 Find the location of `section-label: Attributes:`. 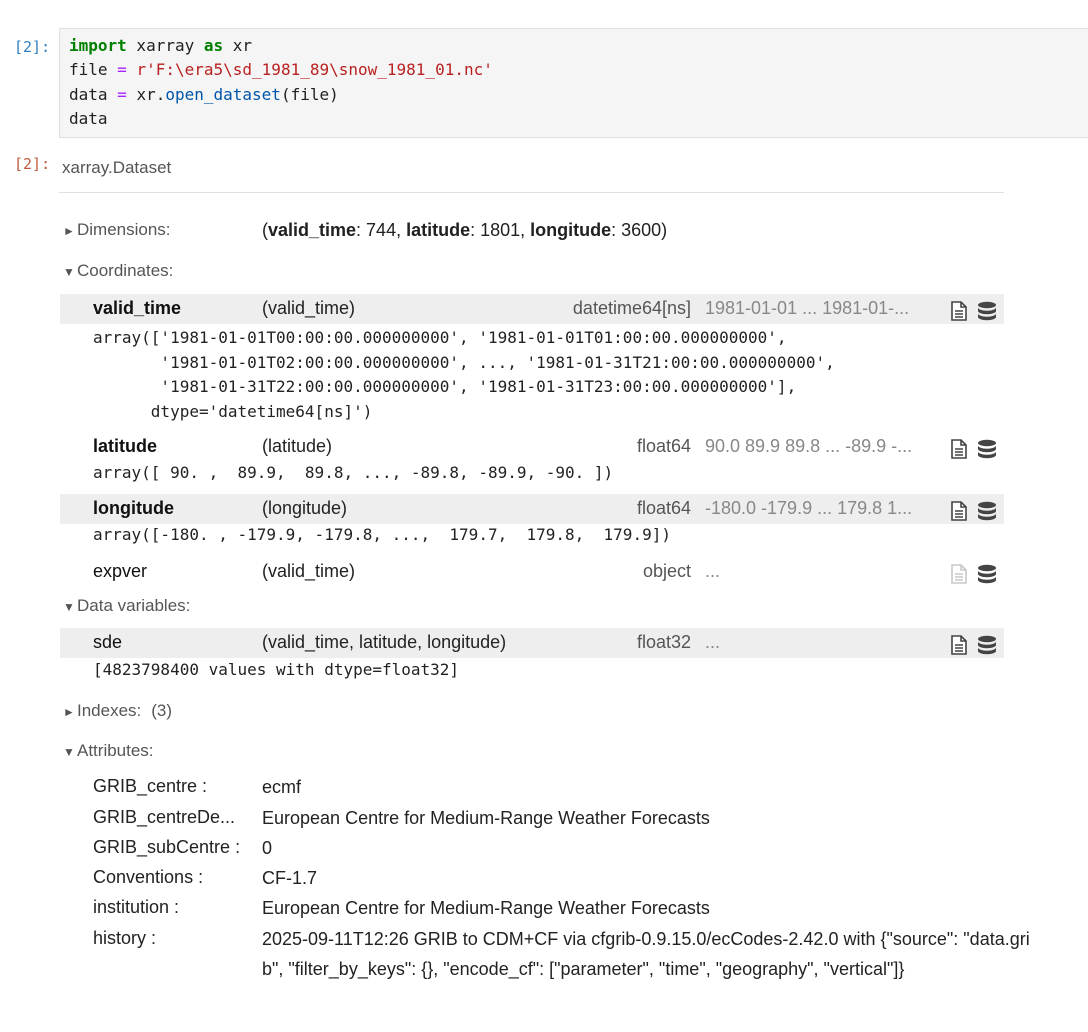

section-label: Attributes: is located at coordinates (115, 750).